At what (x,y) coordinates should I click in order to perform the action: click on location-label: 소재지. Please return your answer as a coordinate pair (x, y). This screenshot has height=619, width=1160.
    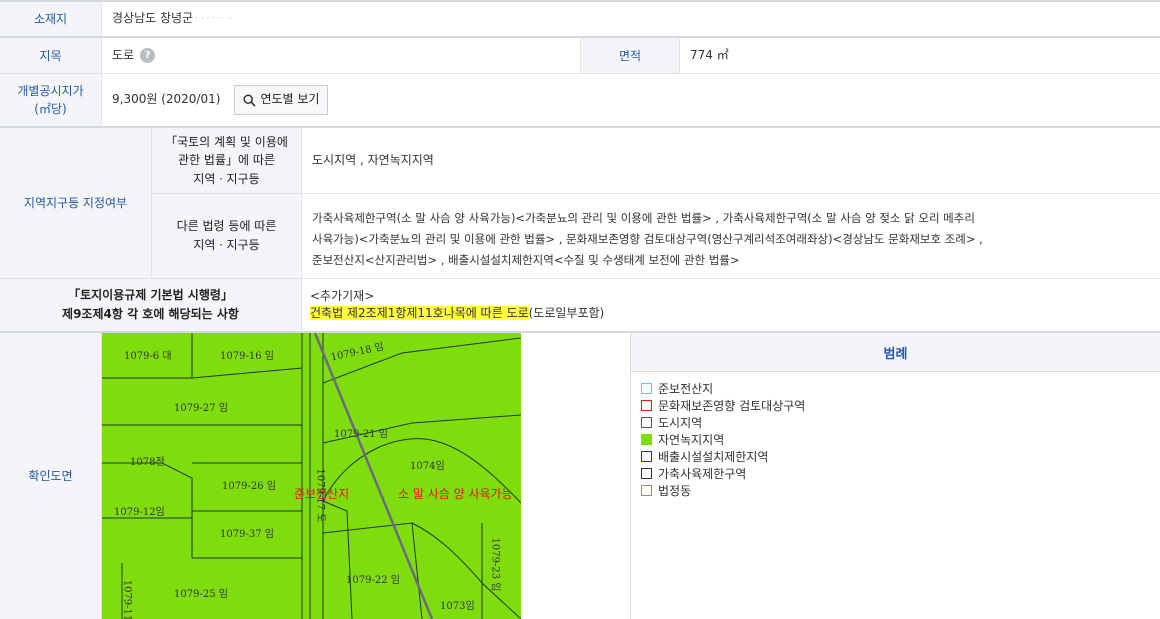
    Looking at the image, I should click on (50, 19).